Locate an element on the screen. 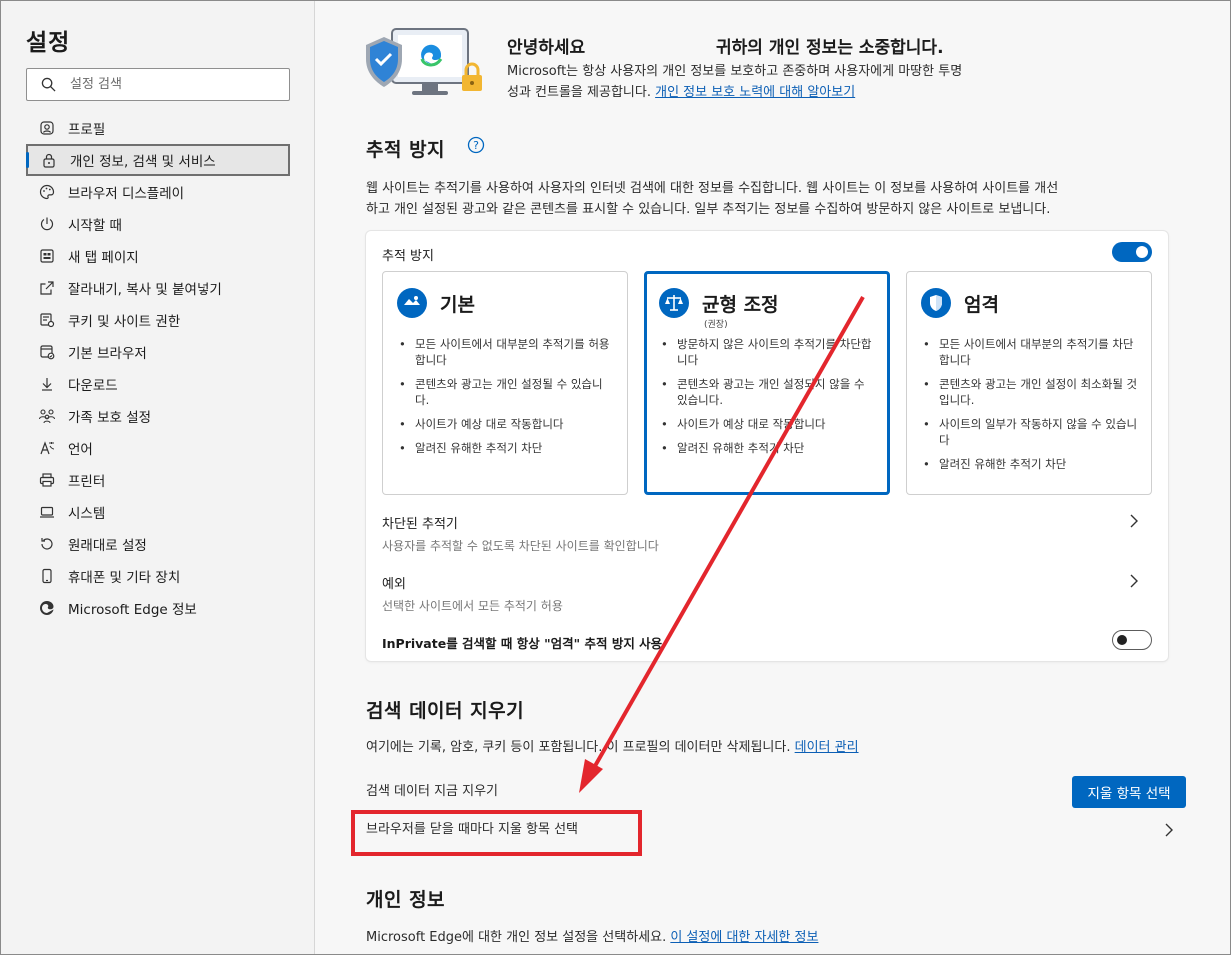  clear-data-heading: 검색 데이터 지우기 is located at coordinates (445, 711).